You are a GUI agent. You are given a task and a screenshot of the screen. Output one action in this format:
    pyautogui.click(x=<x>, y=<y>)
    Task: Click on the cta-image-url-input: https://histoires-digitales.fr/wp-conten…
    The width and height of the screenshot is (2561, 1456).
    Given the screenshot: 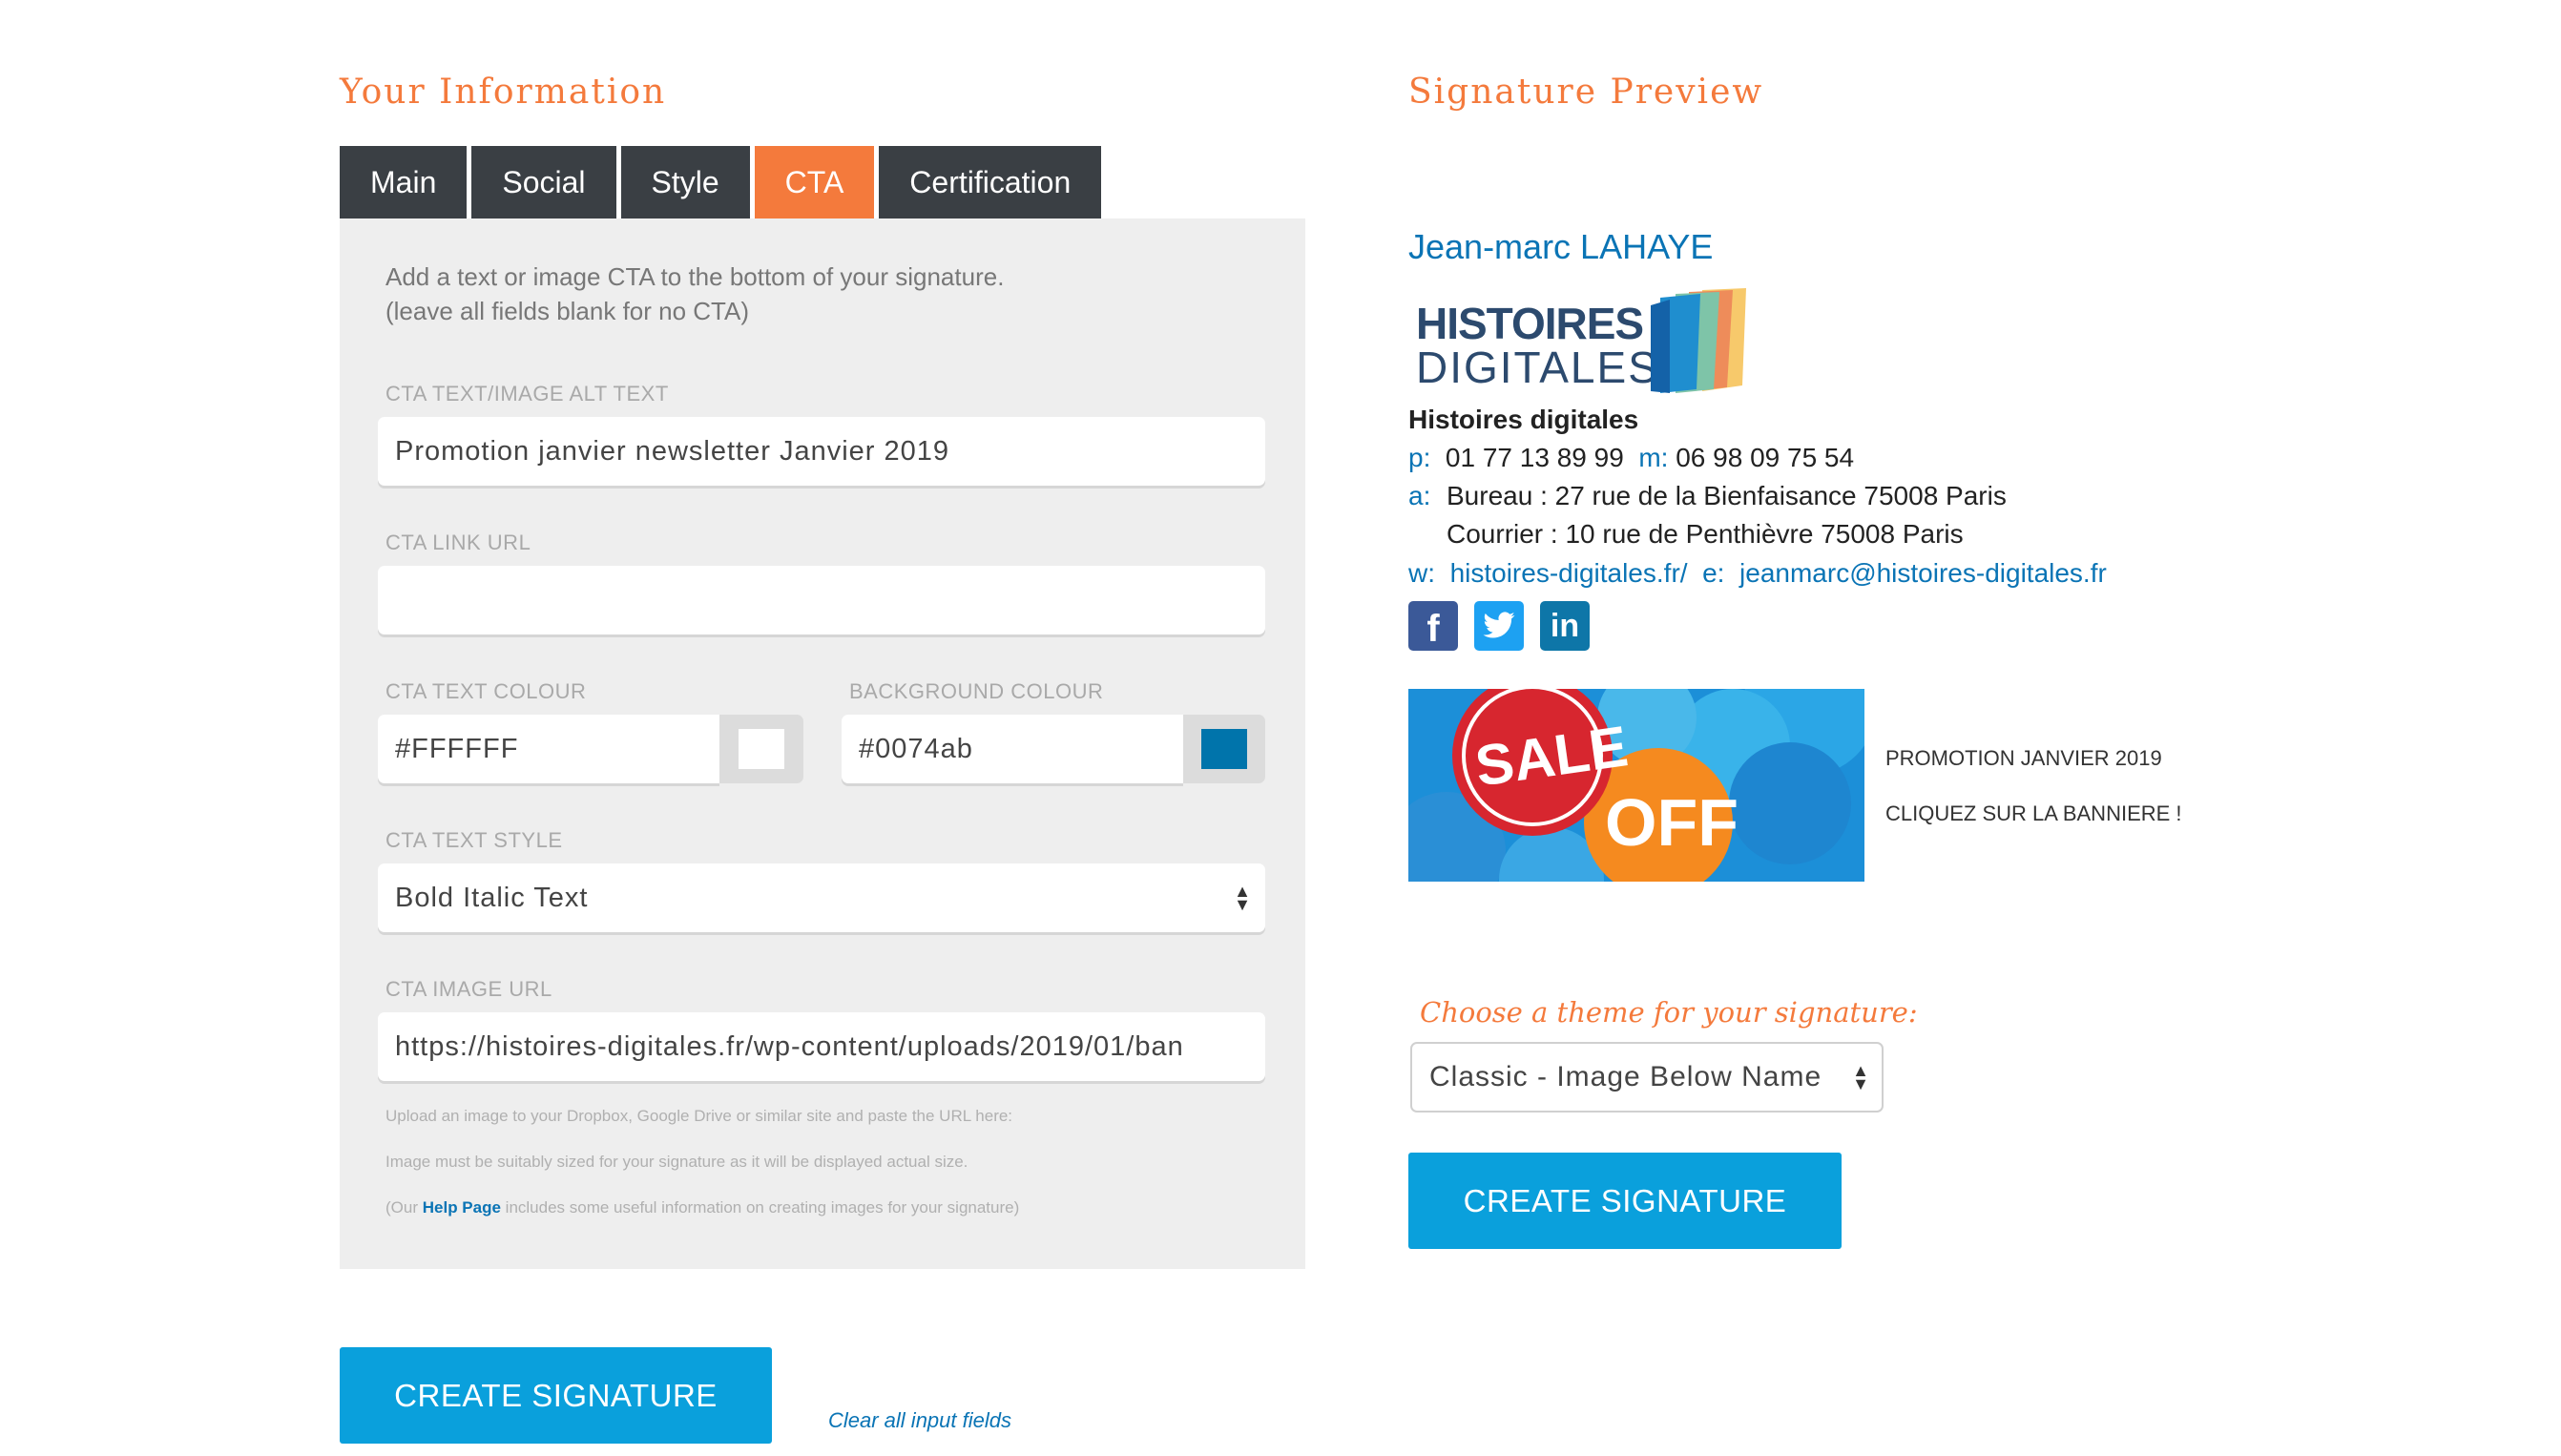 What is the action you would take?
    pyautogui.click(x=821, y=1046)
    